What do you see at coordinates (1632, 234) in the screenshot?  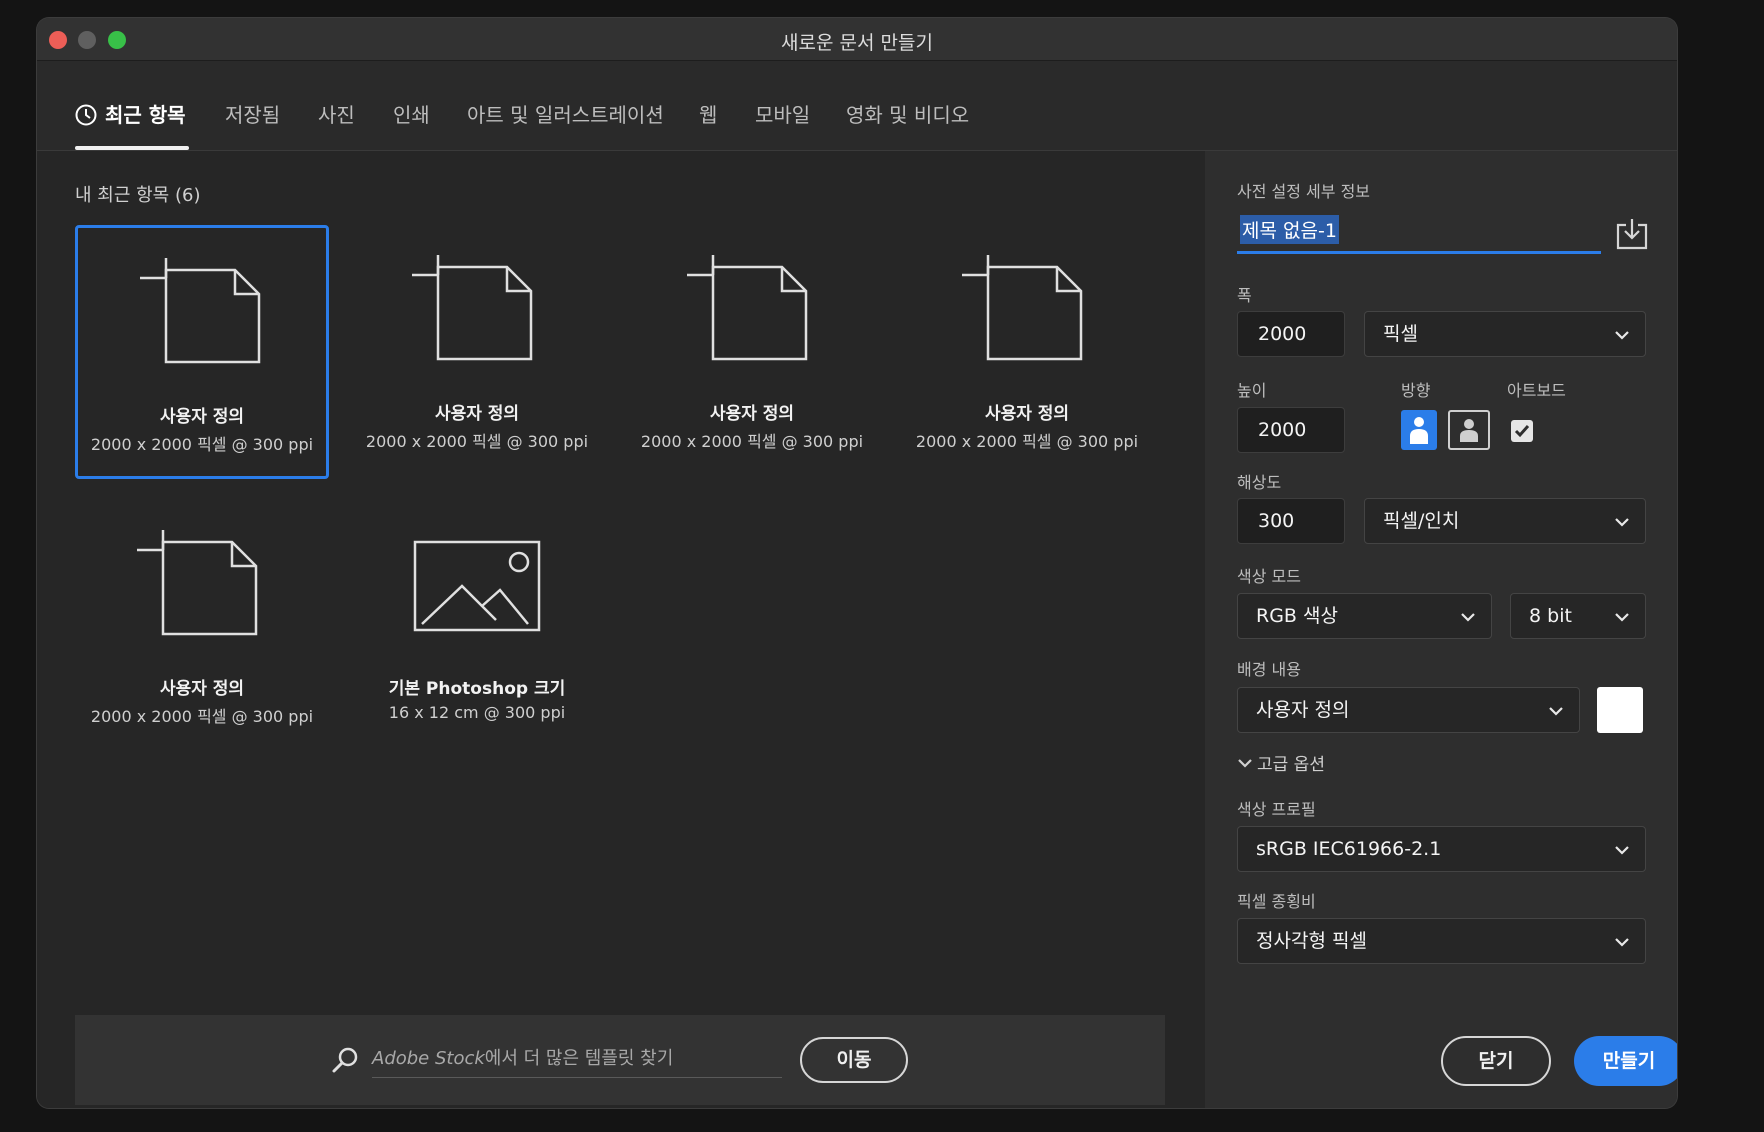 I see `save-preset-icon` at bounding box center [1632, 234].